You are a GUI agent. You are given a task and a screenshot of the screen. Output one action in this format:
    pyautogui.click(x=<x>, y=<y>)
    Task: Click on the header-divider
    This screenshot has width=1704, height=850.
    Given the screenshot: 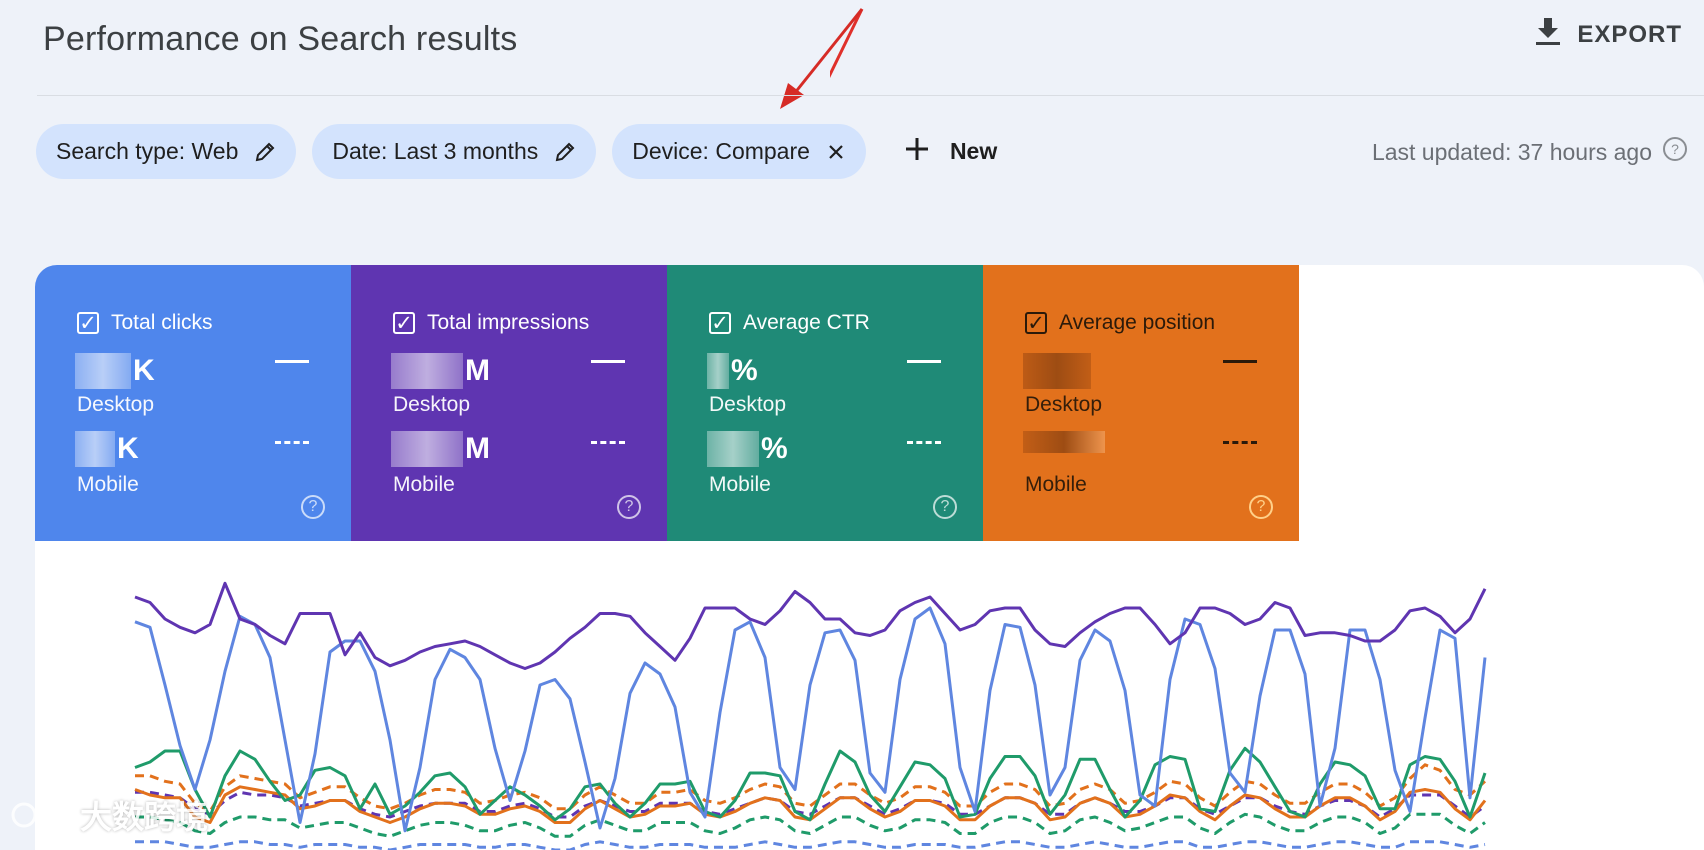 What is the action you would take?
    pyautogui.click(x=870, y=95)
    